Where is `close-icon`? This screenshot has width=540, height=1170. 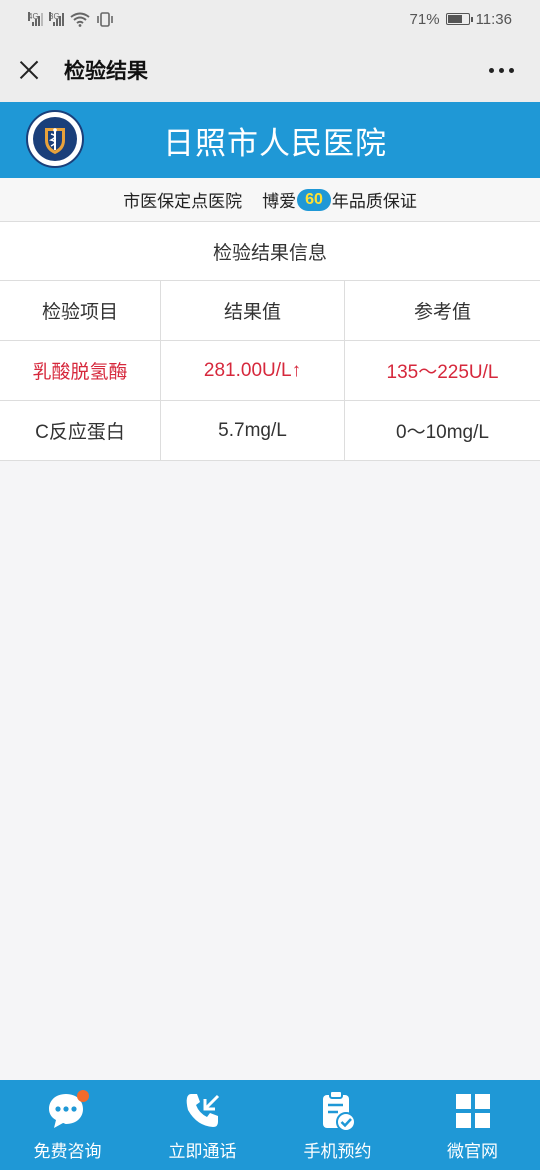 close-icon is located at coordinates (29, 70).